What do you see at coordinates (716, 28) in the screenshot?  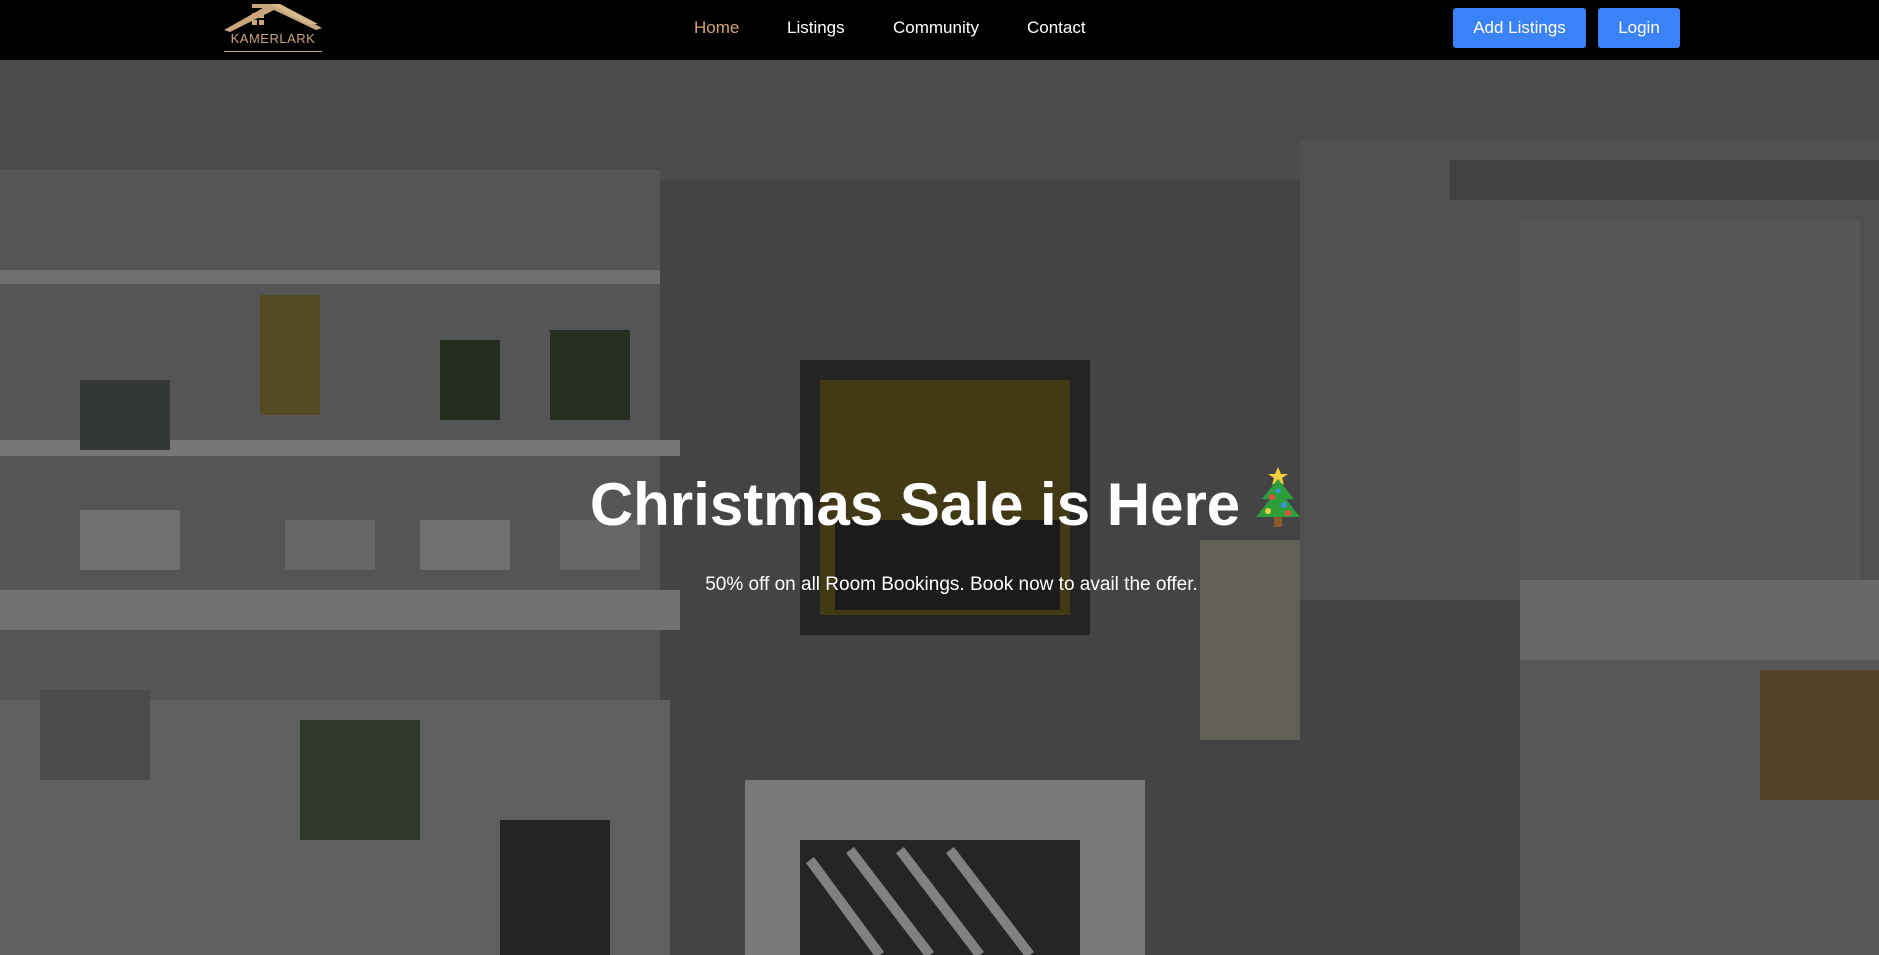 I see `nav-home-link: Home` at bounding box center [716, 28].